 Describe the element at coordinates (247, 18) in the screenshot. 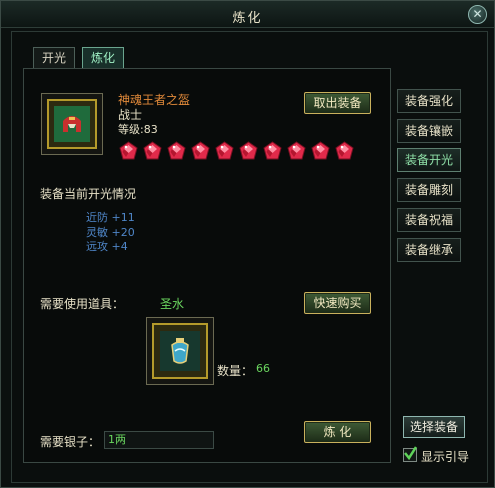

I see `window-title: 炼化` at that location.